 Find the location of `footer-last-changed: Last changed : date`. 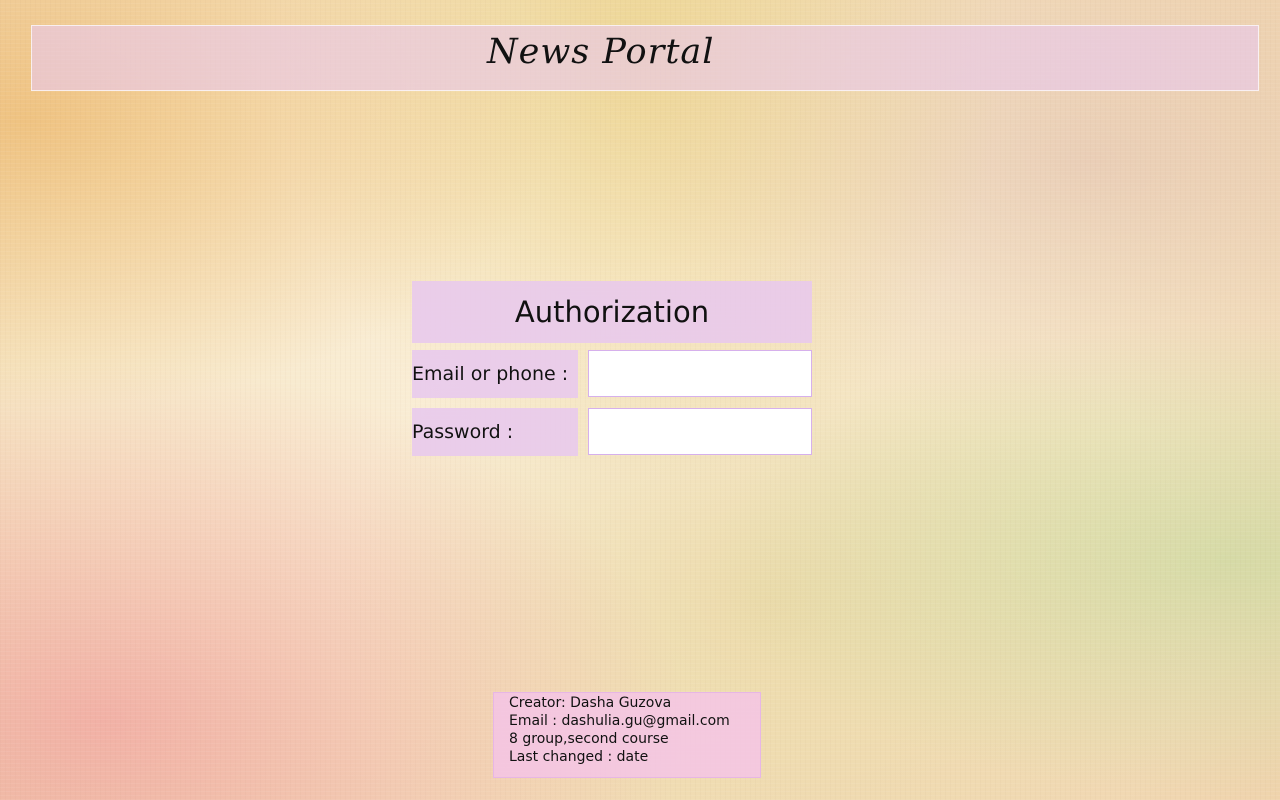

footer-last-changed: Last changed : date is located at coordinates (579, 757).